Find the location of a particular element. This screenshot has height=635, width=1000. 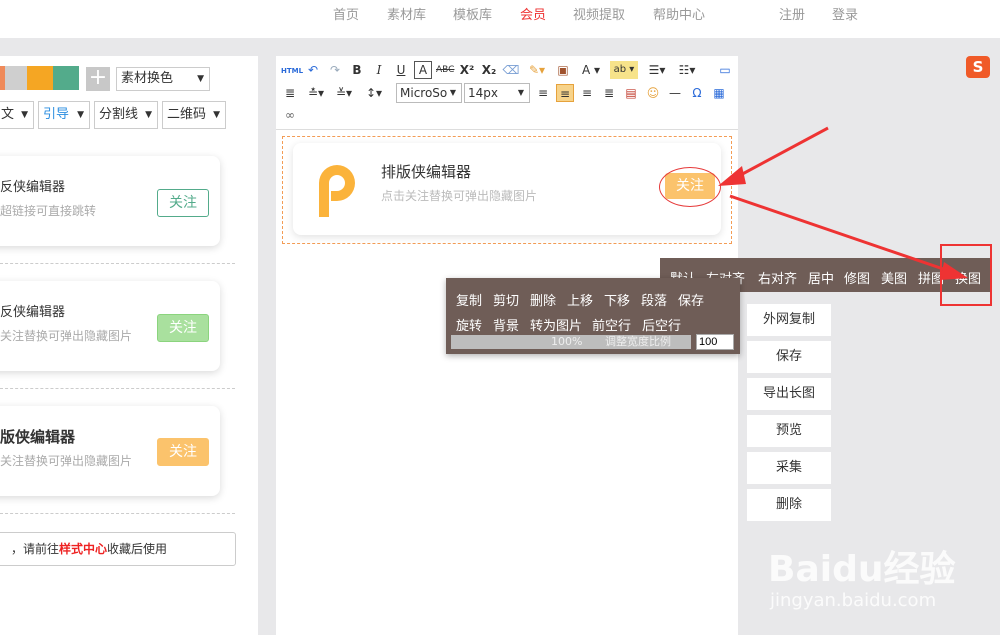

align-center-icon: ≡ is located at coordinates (565, 93).